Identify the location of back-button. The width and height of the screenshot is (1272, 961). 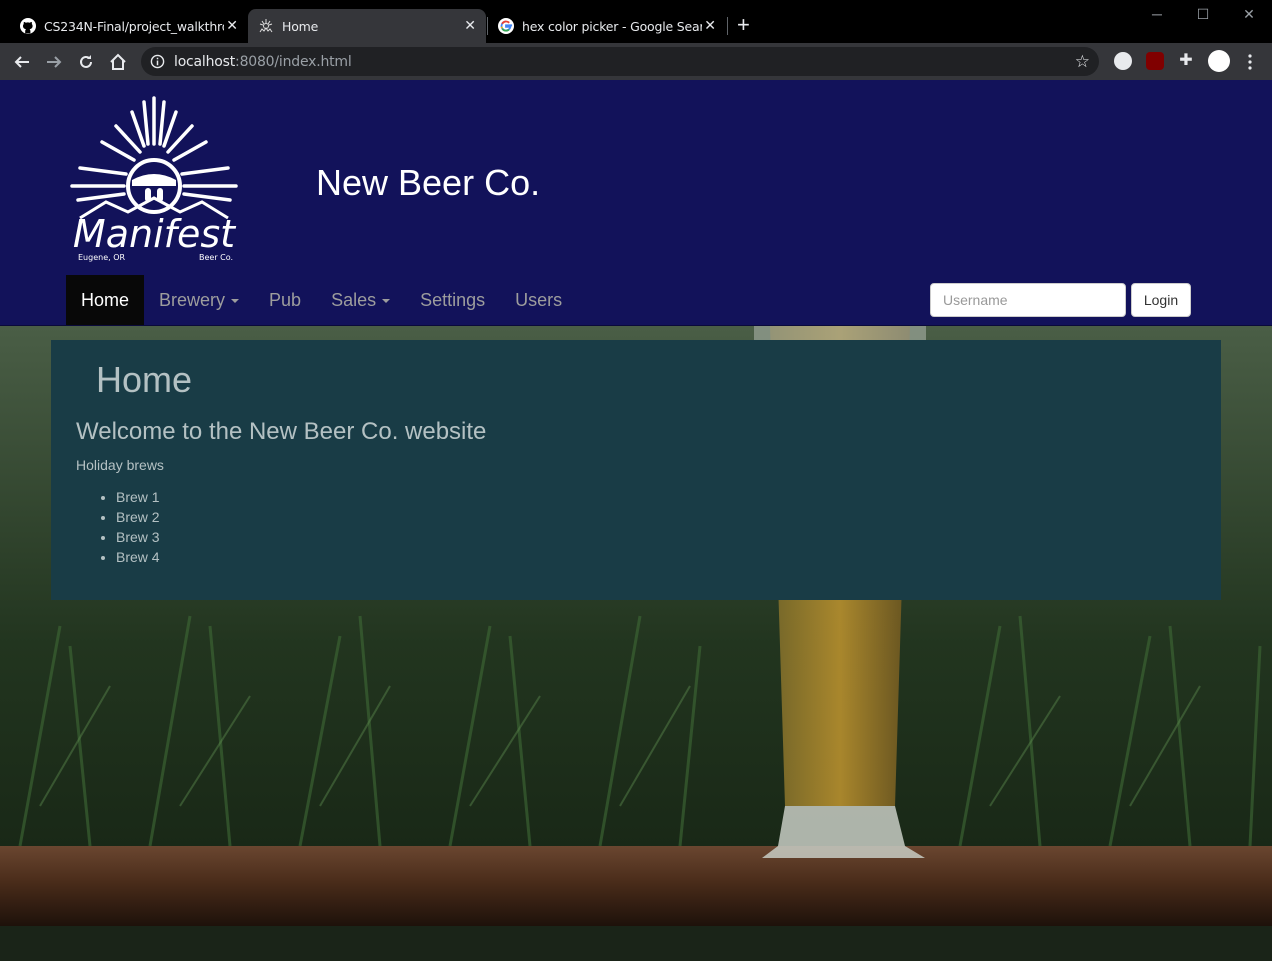
(22, 62).